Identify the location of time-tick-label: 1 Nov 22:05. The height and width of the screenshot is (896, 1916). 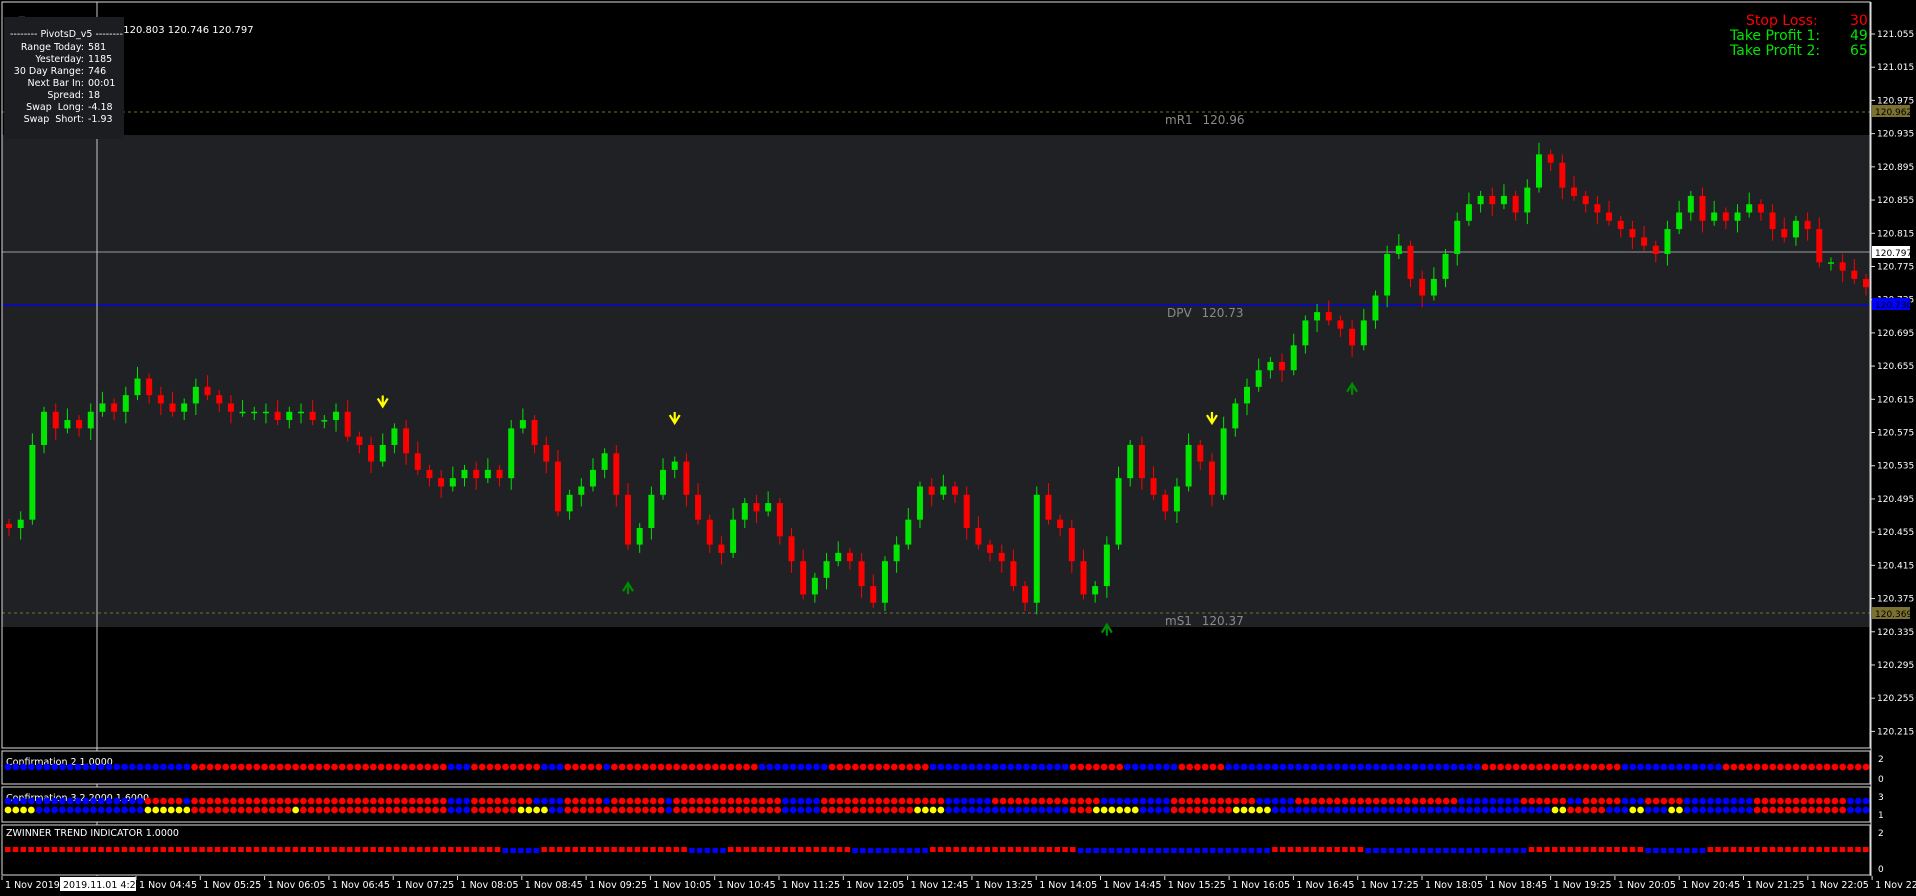
(1840, 885).